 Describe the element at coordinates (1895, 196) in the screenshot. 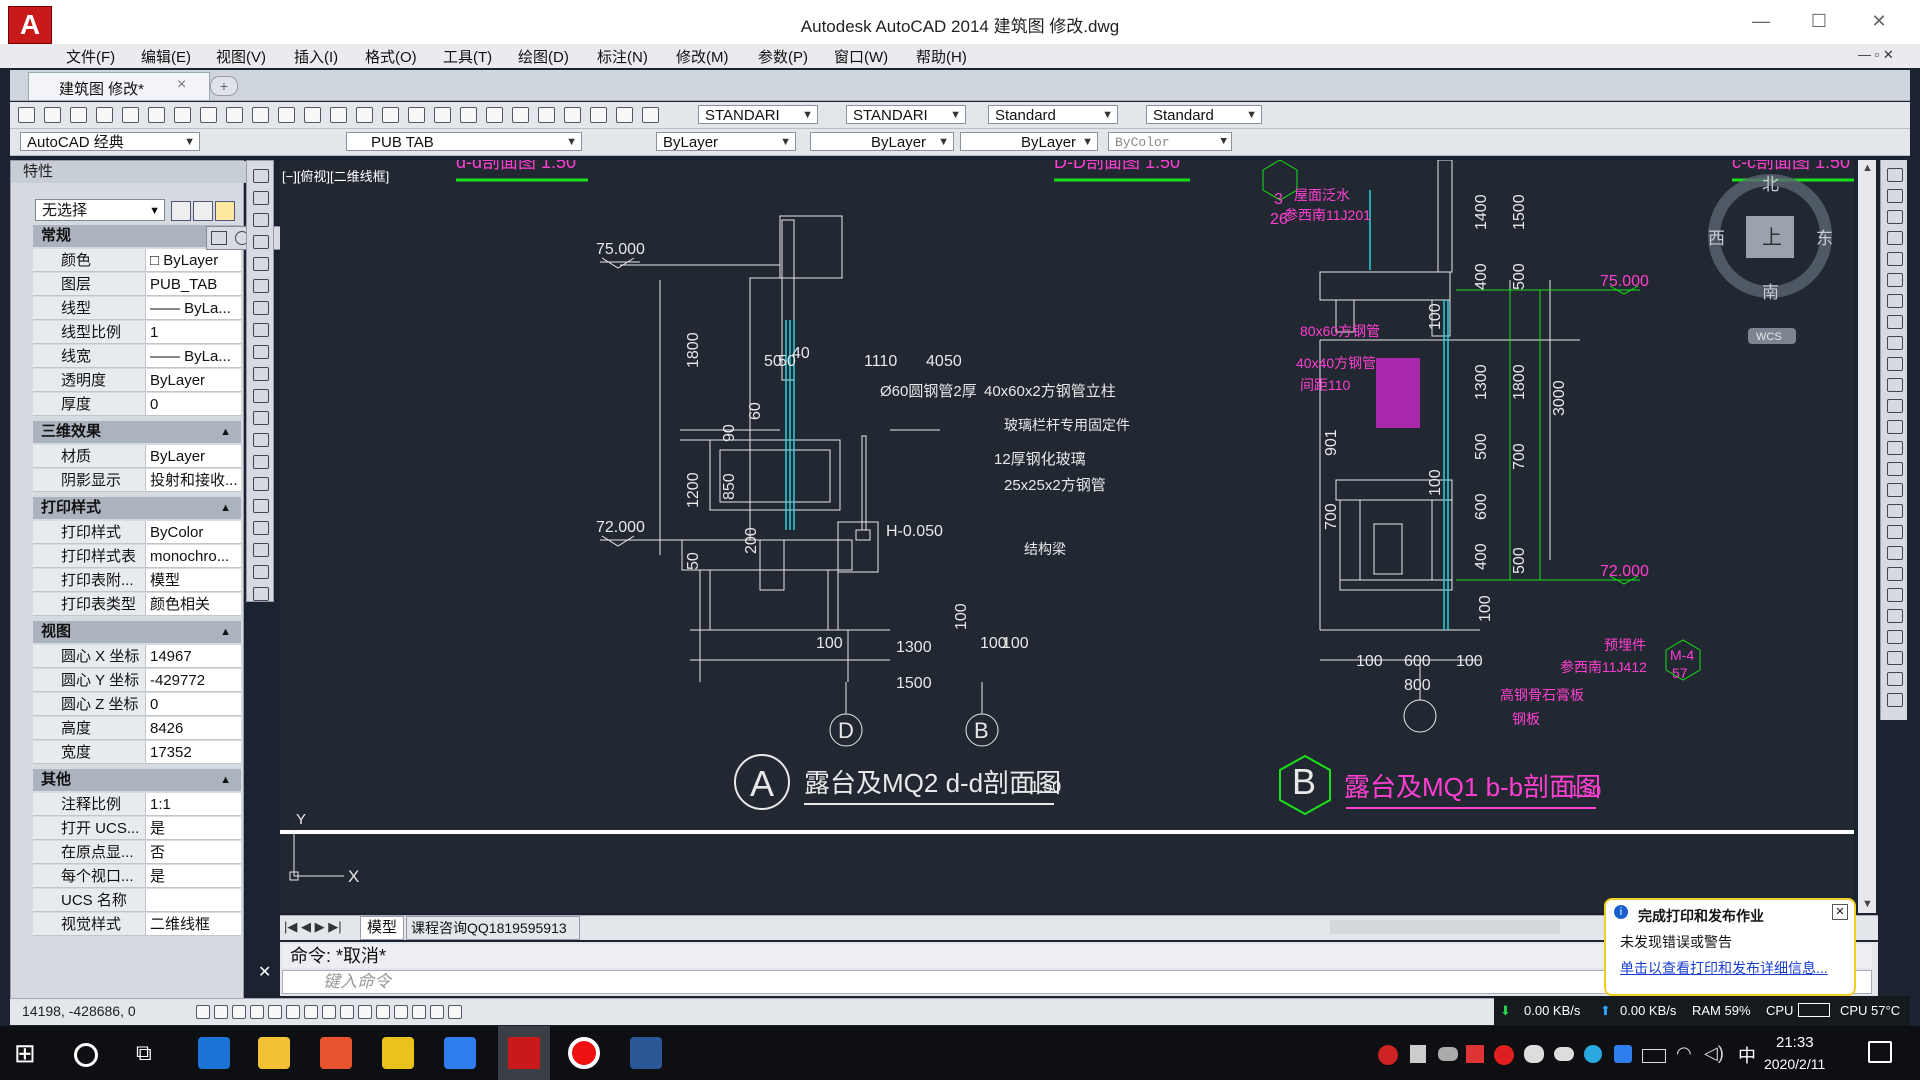

I see `copy-object-icon` at that location.